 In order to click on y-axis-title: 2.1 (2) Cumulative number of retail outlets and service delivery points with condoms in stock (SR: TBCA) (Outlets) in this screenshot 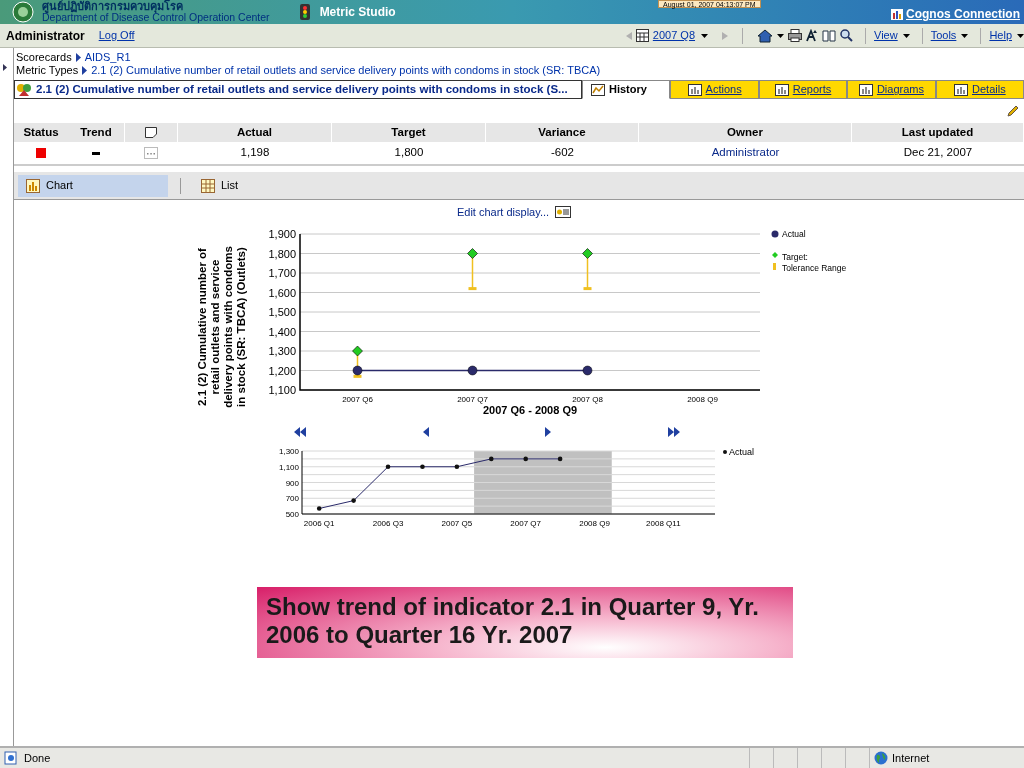, I will do `click(222, 326)`.